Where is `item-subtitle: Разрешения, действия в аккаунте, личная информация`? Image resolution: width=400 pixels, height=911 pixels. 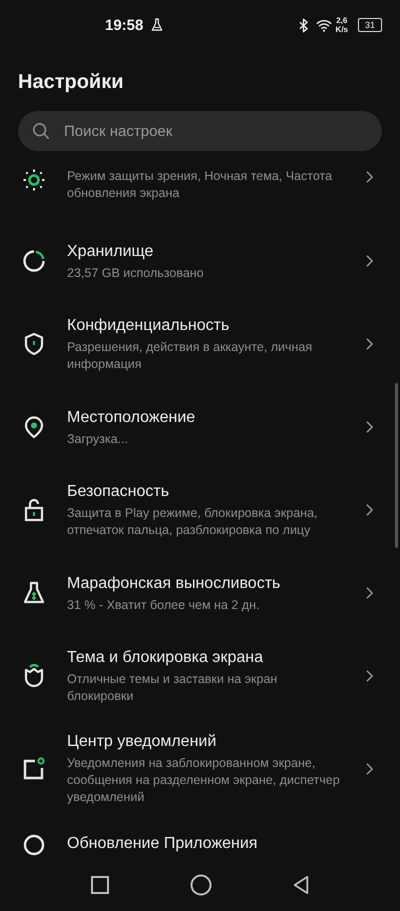 item-subtitle: Разрешения, действия в аккаунте, личная информация is located at coordinates (190, 356).